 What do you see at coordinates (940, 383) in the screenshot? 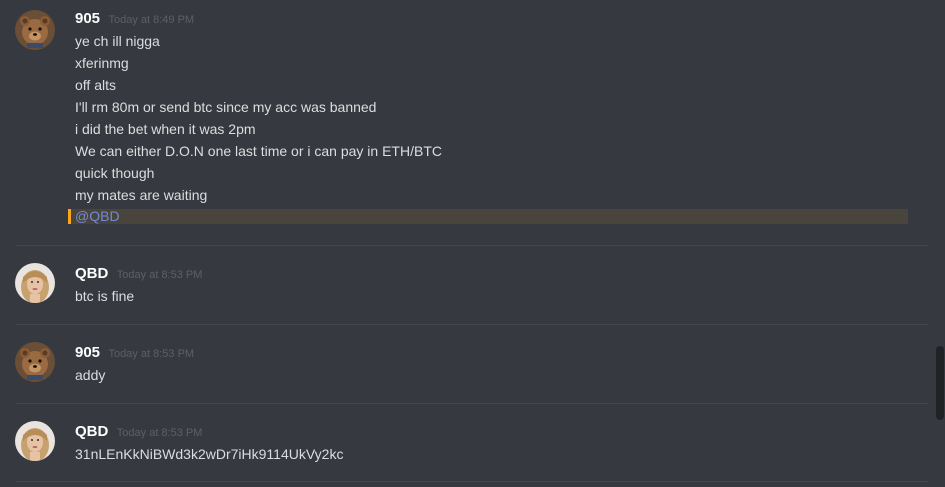
I see `scrollbar-thumb` at bounding box center [940, 383].